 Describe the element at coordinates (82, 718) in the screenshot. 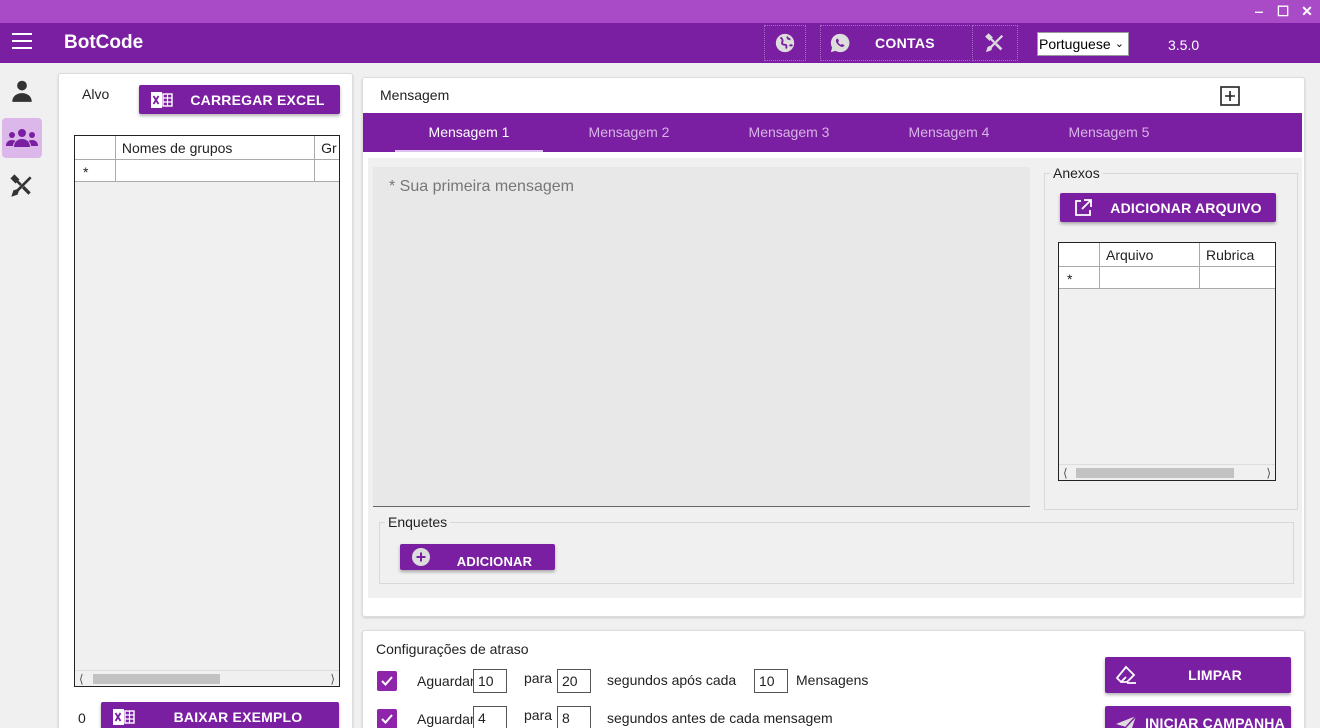

I see `row-count: 0` at that location.